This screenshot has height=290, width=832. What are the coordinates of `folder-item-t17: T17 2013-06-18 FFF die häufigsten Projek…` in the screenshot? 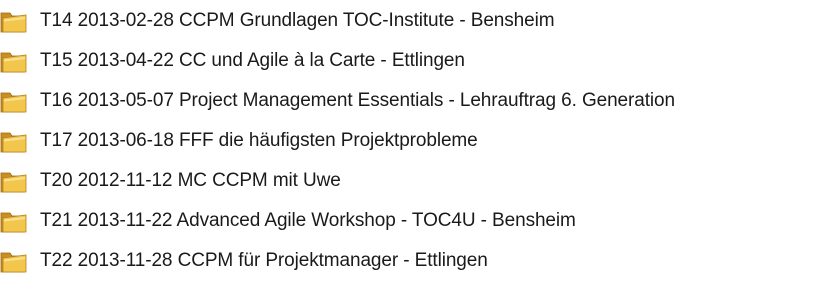 It's located at (416, 141).